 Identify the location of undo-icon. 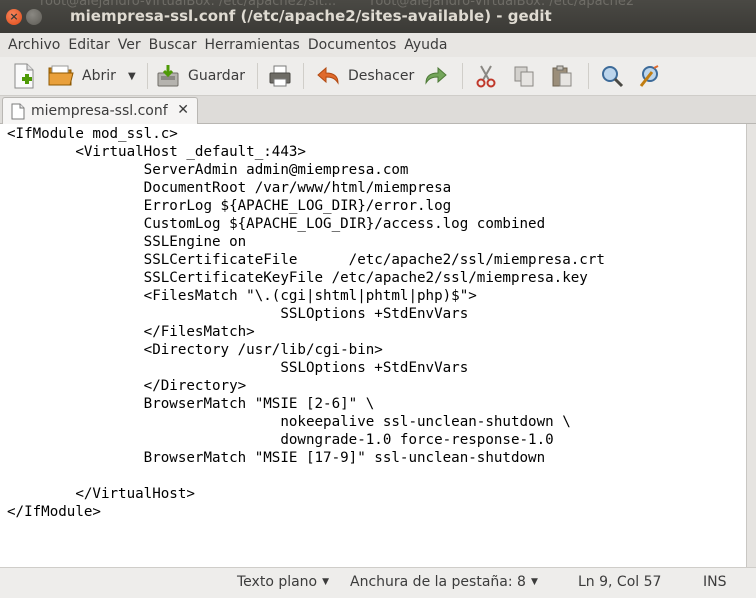
(328, 75).